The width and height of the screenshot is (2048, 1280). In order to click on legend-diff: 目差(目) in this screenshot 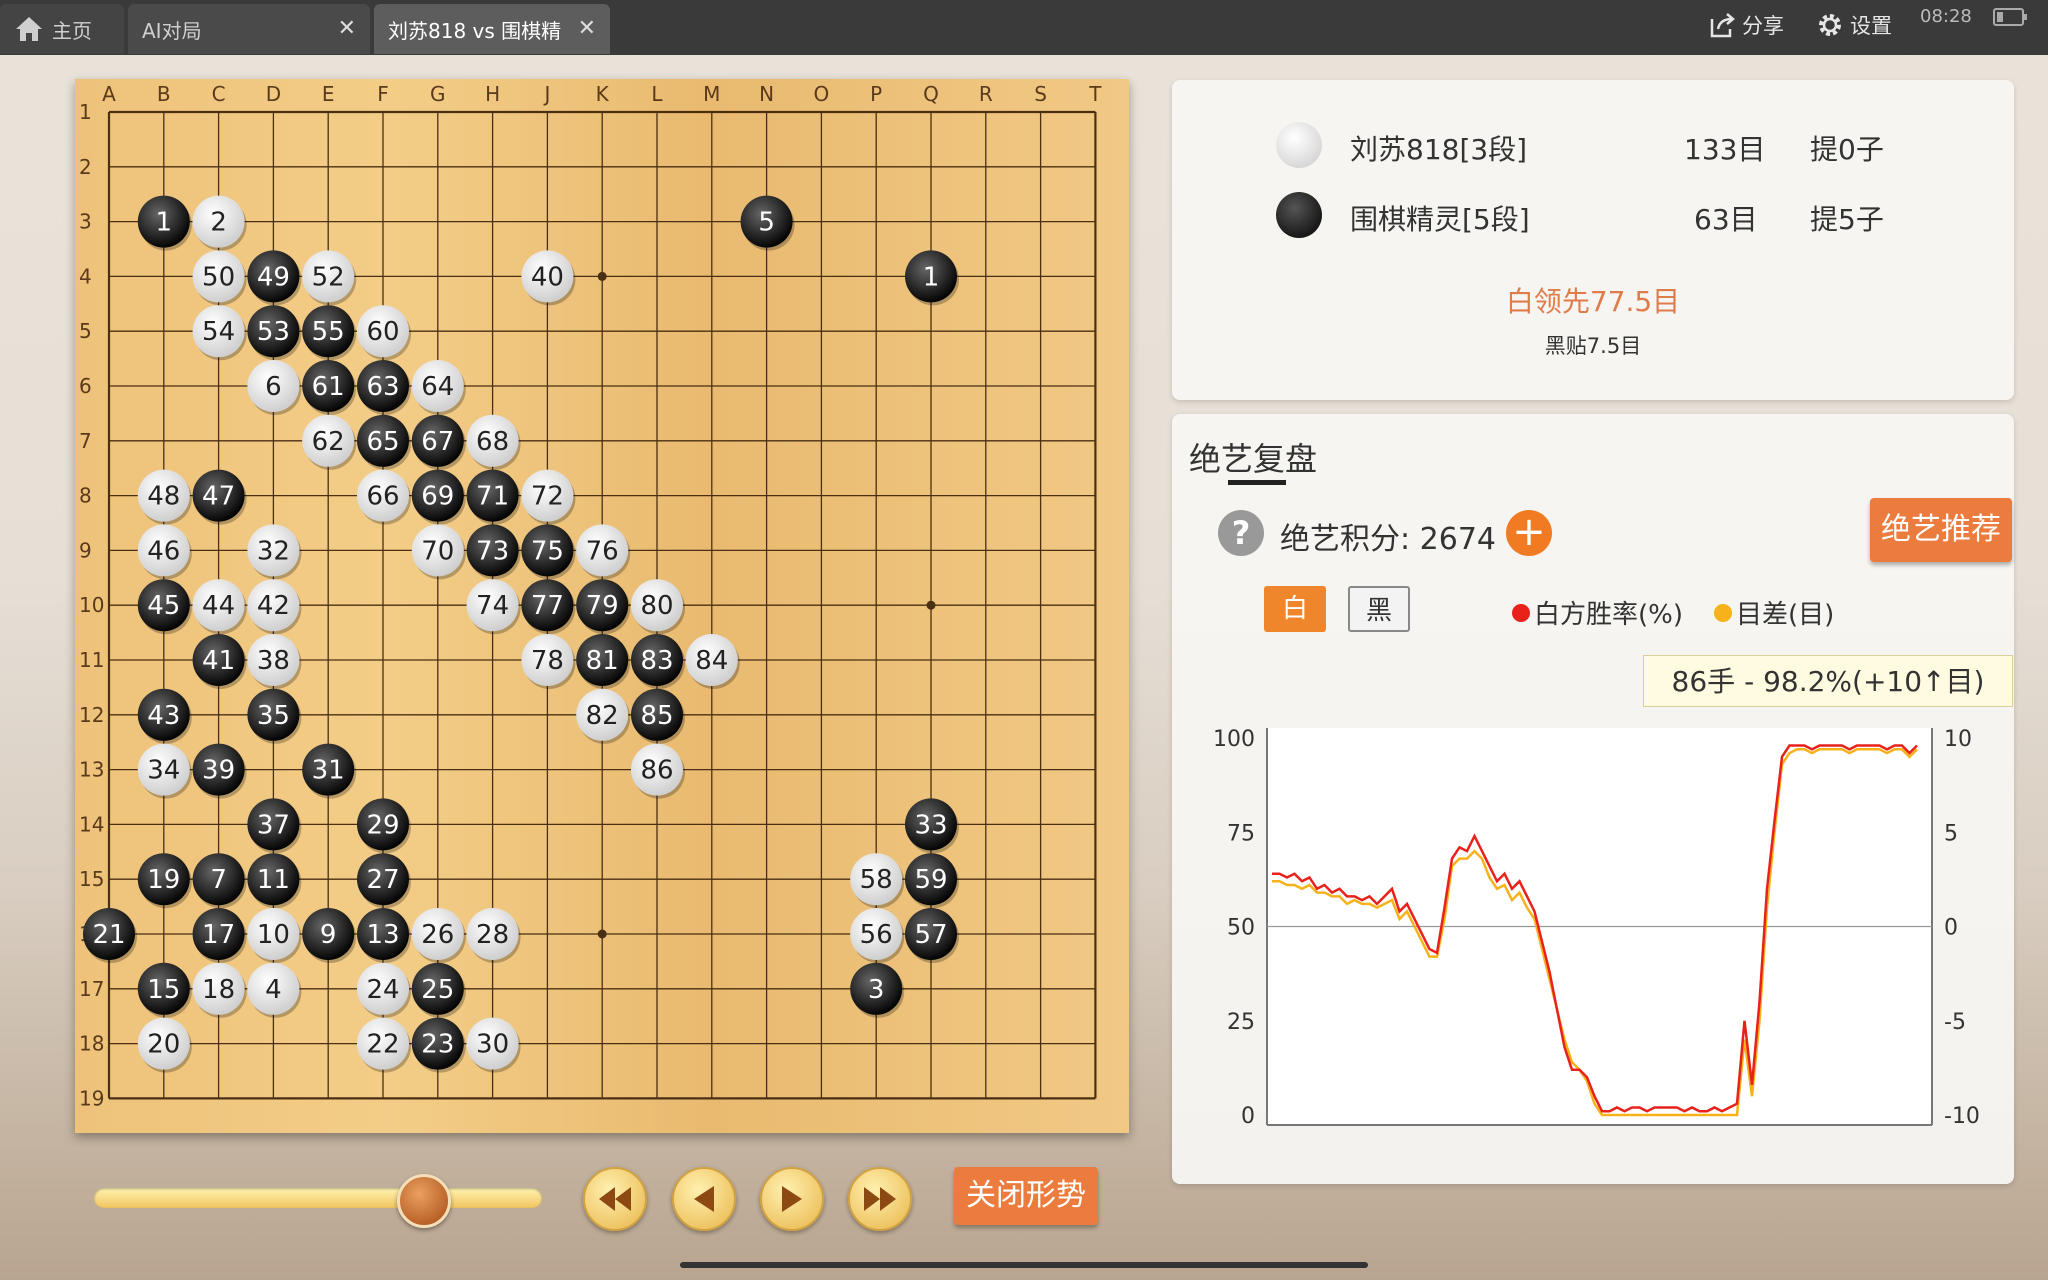, I will do `click(1774, 612)`.